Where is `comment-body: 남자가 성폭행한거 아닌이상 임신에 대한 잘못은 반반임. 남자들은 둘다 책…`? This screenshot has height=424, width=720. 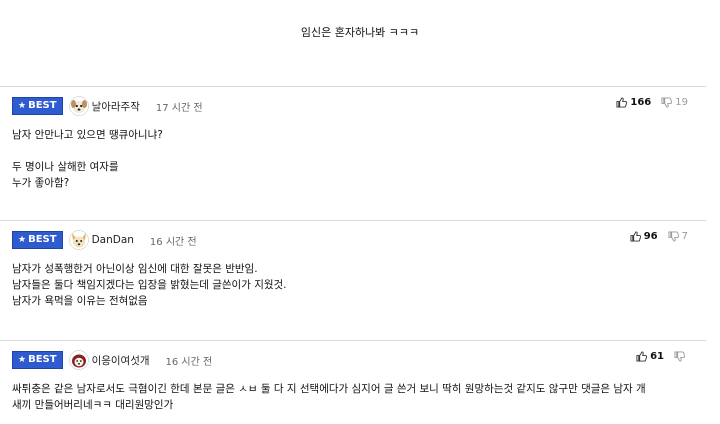
comment-body: 남자가 성폭행한거 아닌이상 임신에 대한 잘못은 반반임. 남자들은 둘다 책… is located at coordinates (354, 285).